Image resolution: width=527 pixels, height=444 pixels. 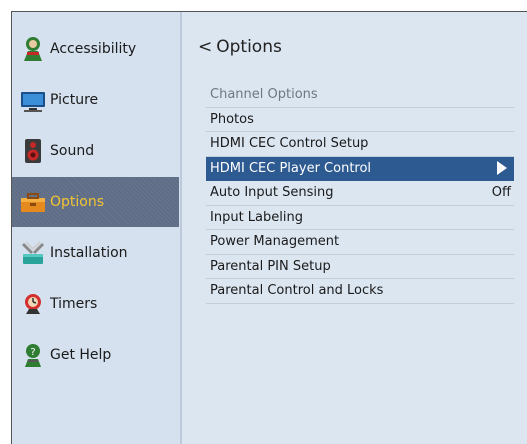 I want to click on menu-item-parental-pin-setup: Parental PIN Setup, so click(x=360, y=267).